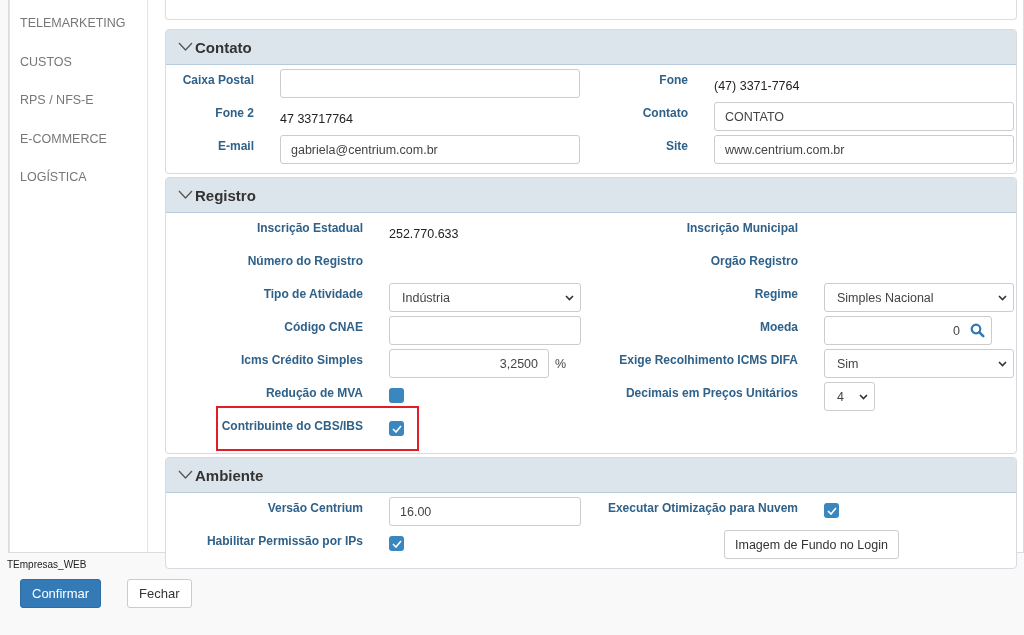 The width and height of the screenshot is (1024, 635). Describe the element at coordinates (424, 233) in the screenshot. I see `field-value: 252.770.633` at that location.